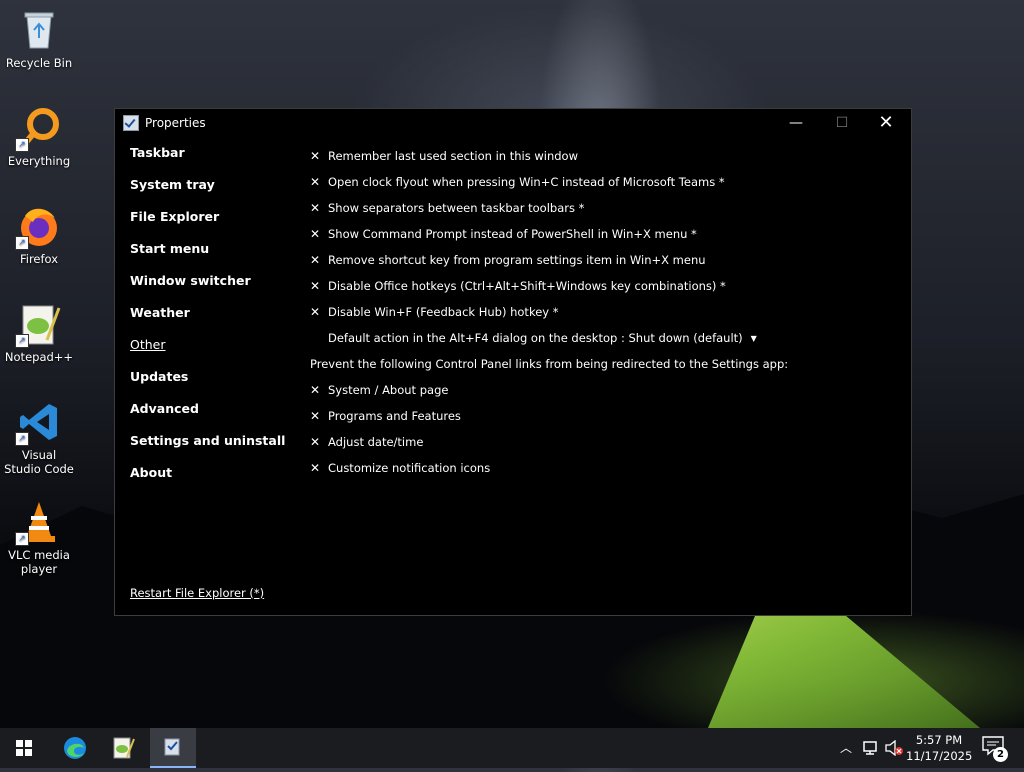 This screenshot has width=1024, height=772. Describe the element at coordinates (753, 338) in the screenshot. I see `dropdown-arrow-icon: ▼` at that location.